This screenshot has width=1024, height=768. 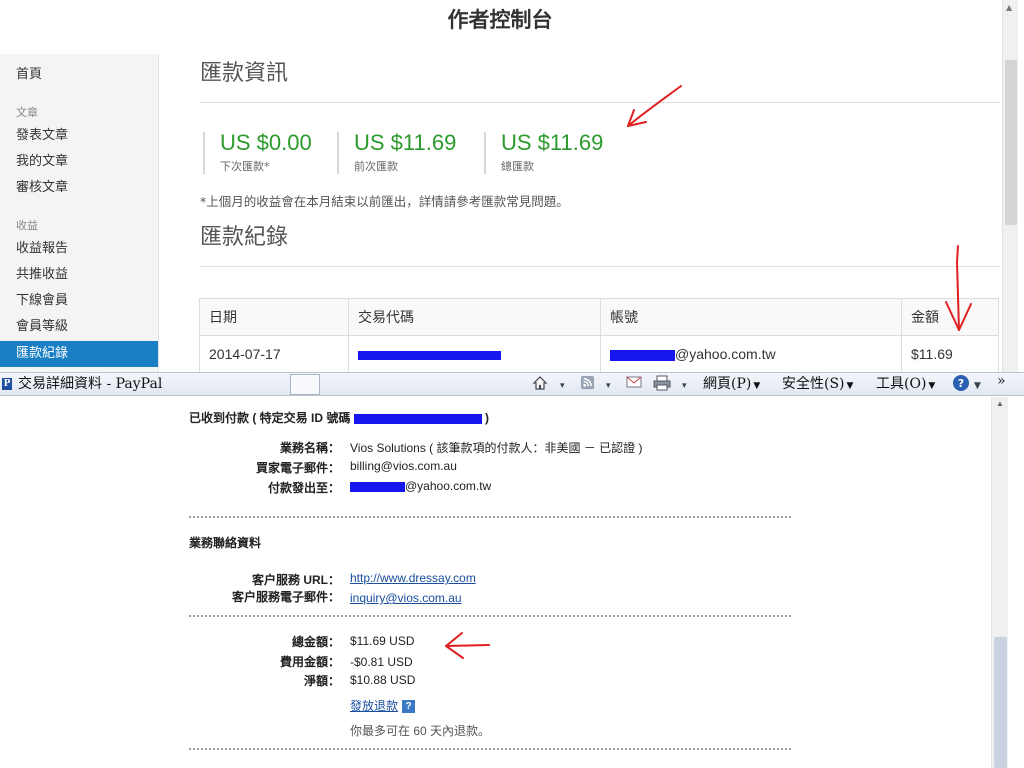 I want to click on fee-value: -$0.81 USD, so click(x=381, y=662).